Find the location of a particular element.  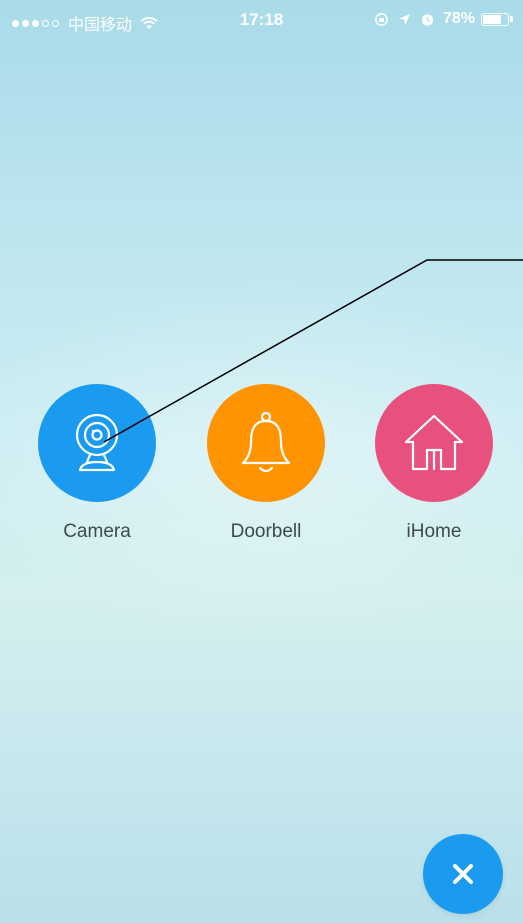

webcam-icon is located at coordinates (97, 442).